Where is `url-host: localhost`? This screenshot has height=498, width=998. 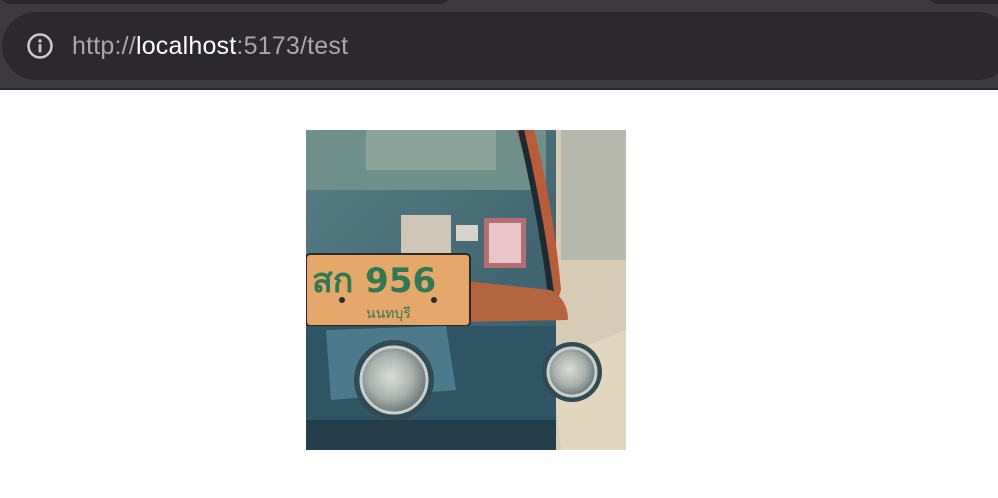
url-host: localhost is located at coordinates (186, 45).